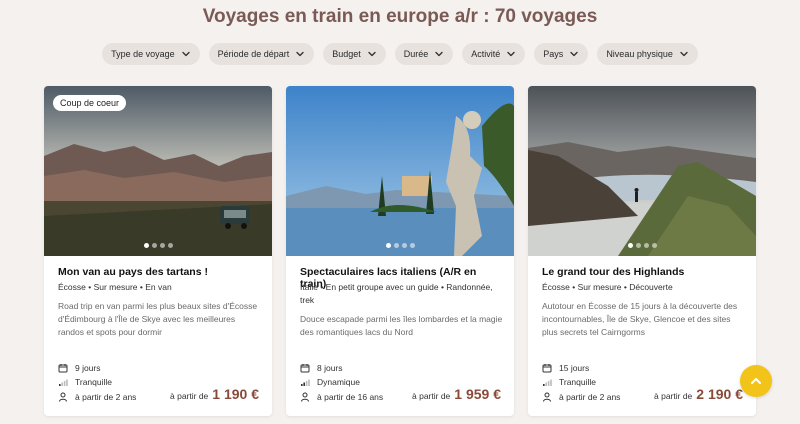  I want to click on filter-type-de-voyage: Type de voyage, so click(151, 54).